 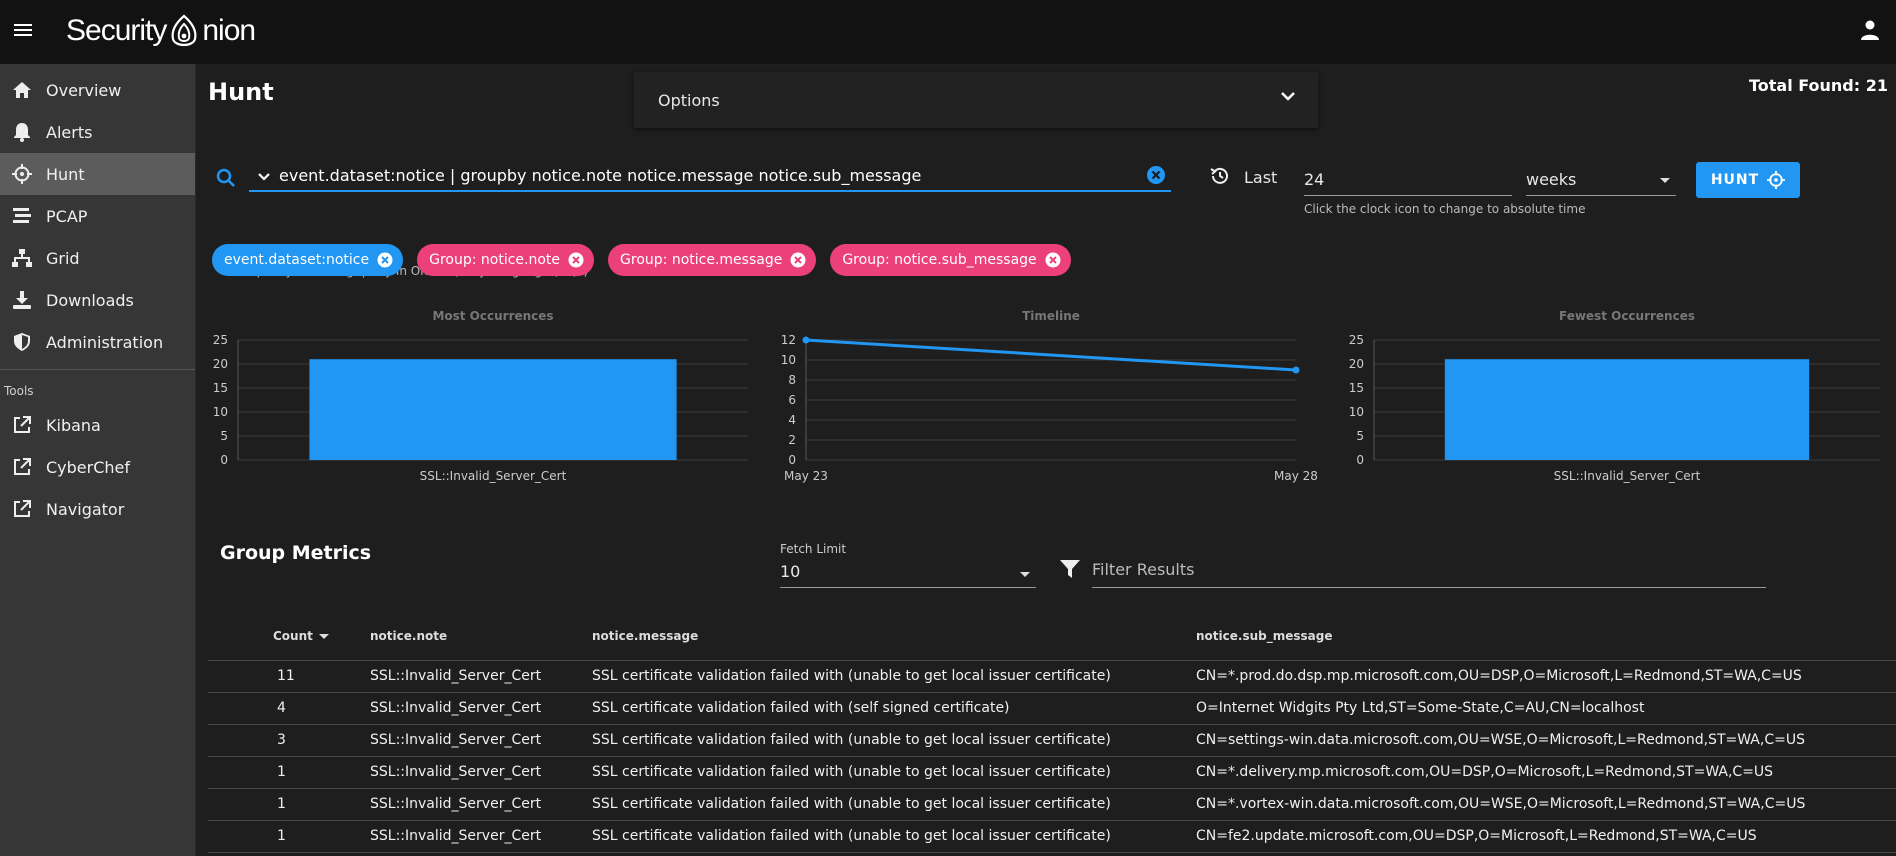 What do you see at coordinates (22, 132) in the screenshot?
I see `bell-icon` at bounding box center [22, 132].